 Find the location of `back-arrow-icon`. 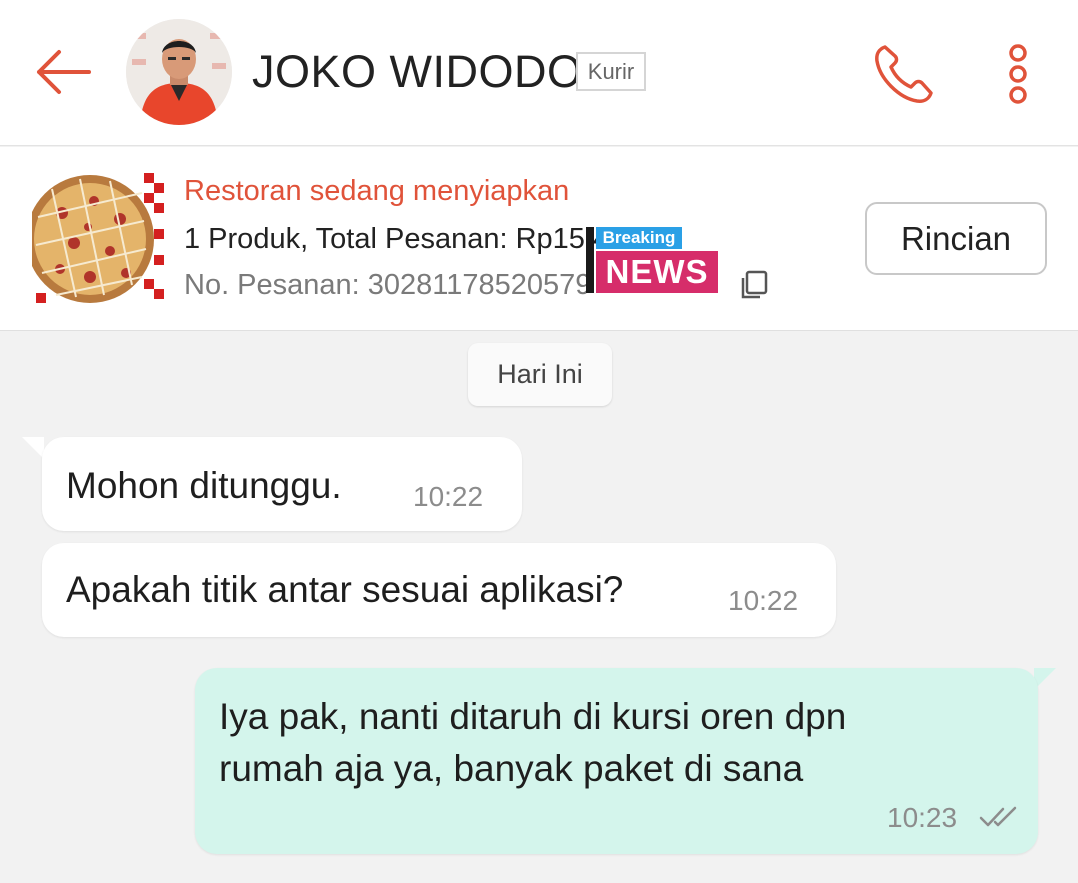

back-arrow-icon is located at coordinates (64, 72).